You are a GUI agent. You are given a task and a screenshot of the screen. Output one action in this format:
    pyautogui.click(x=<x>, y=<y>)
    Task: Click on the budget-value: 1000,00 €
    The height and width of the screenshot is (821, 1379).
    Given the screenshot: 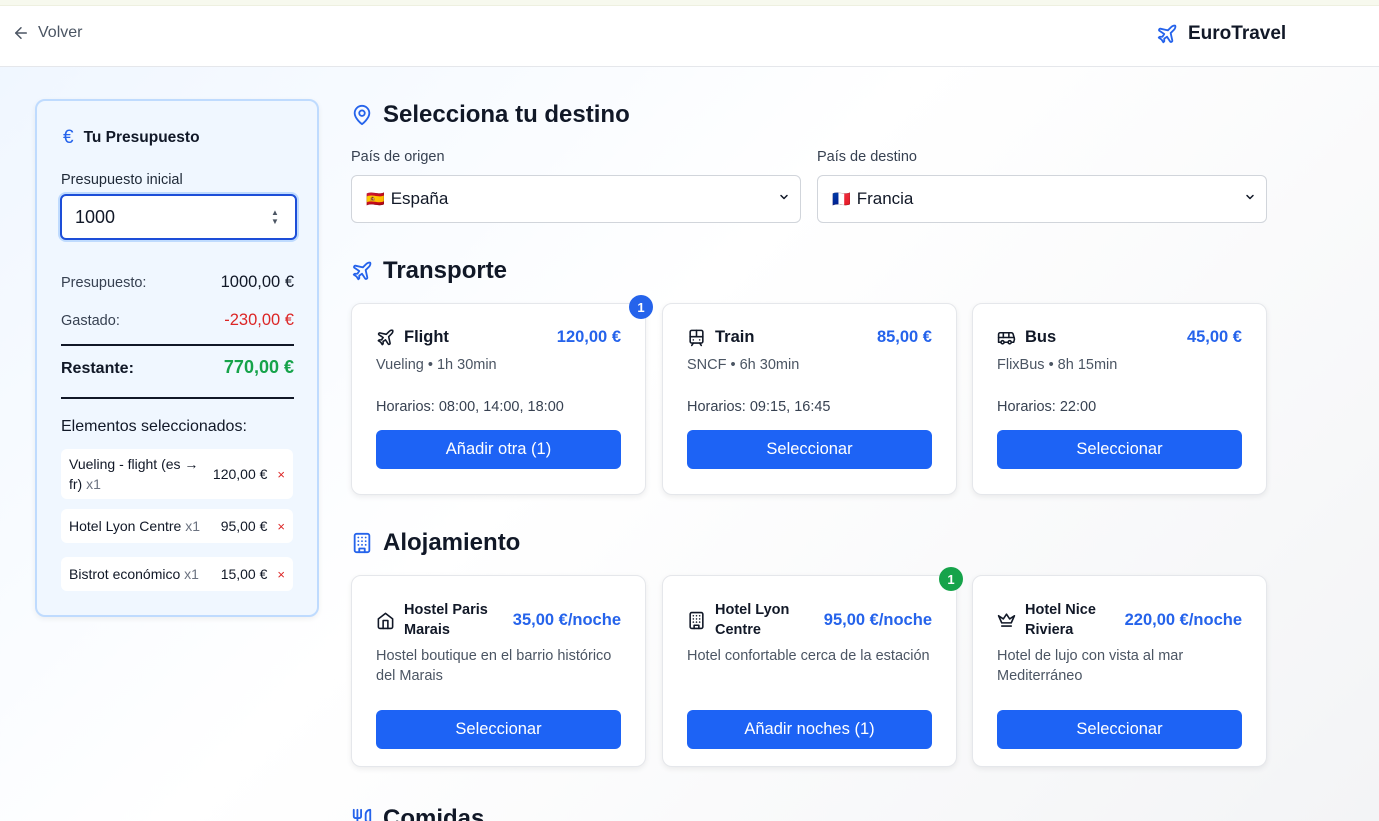 What is the action you would take?
    pyautogui.click(x=257, y=282)
    